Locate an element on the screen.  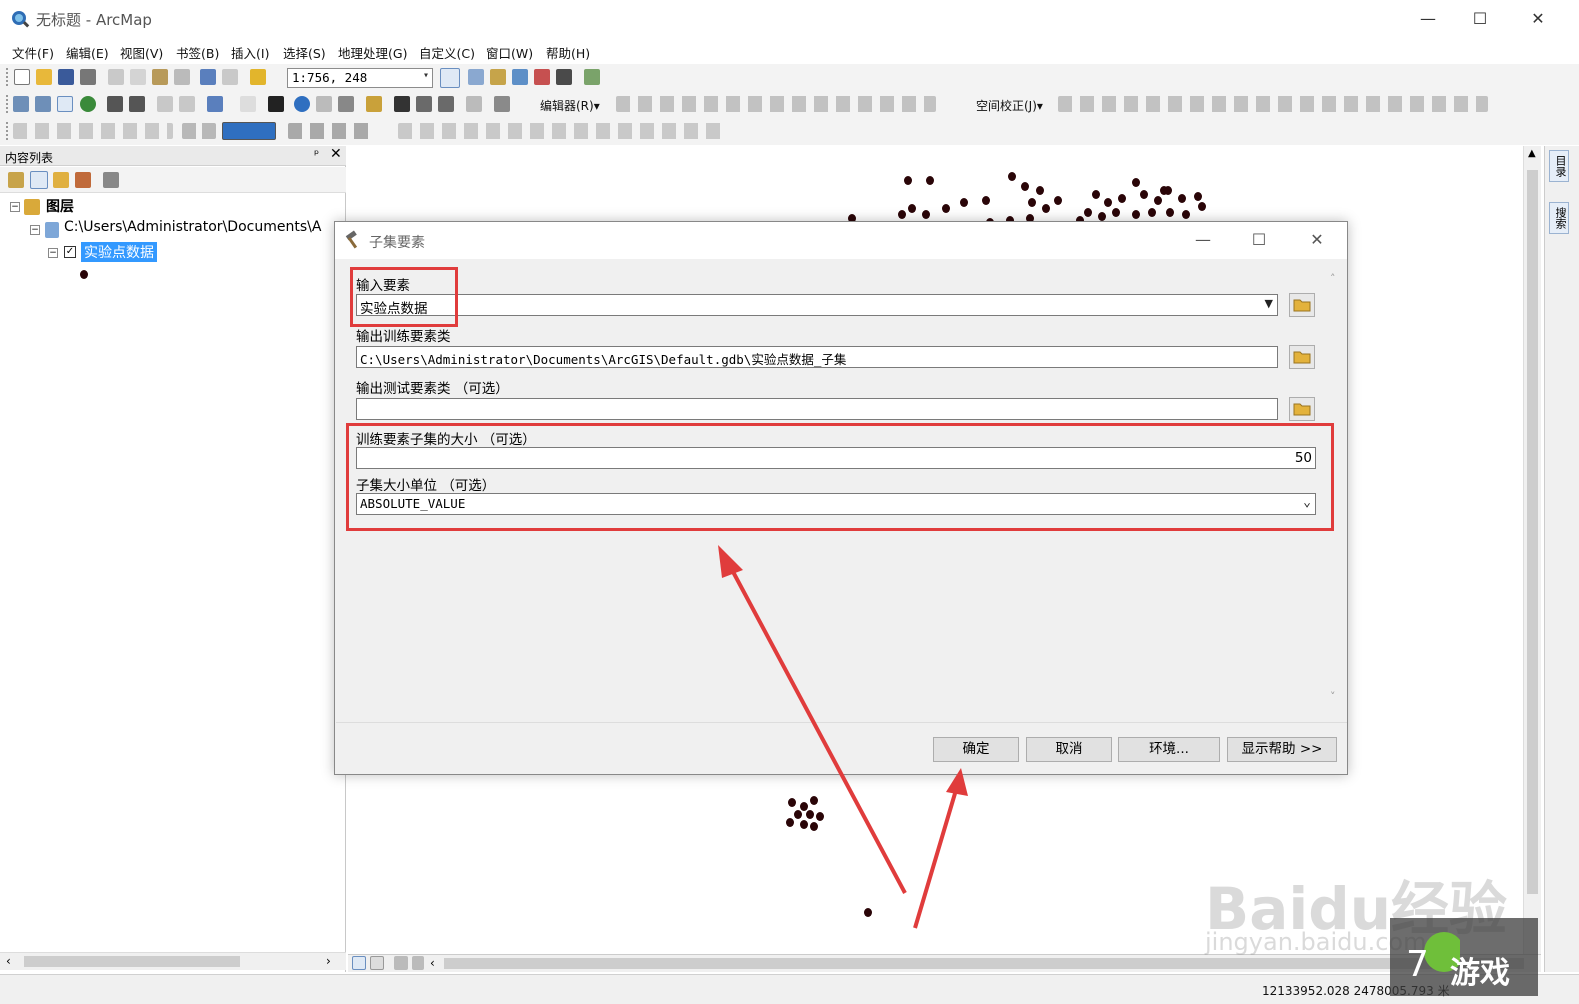
game-site-watermark: 7 游戏 is located at coordinates (1464, 957).